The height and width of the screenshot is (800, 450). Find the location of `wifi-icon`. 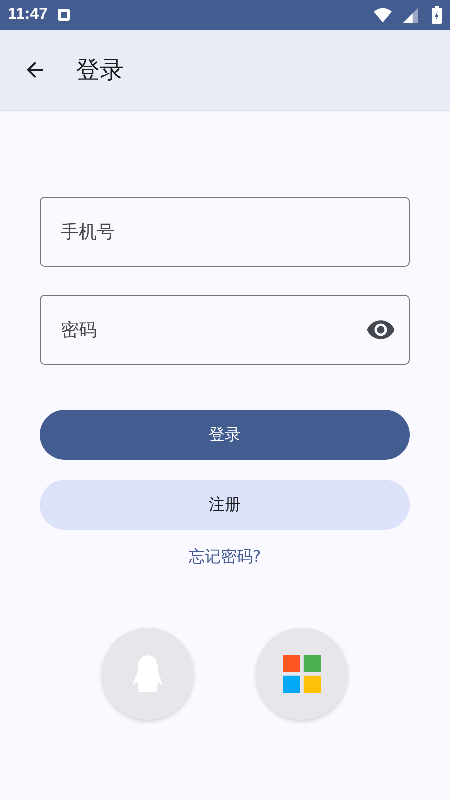

wifi-icon is located at coordinates (383, 15).